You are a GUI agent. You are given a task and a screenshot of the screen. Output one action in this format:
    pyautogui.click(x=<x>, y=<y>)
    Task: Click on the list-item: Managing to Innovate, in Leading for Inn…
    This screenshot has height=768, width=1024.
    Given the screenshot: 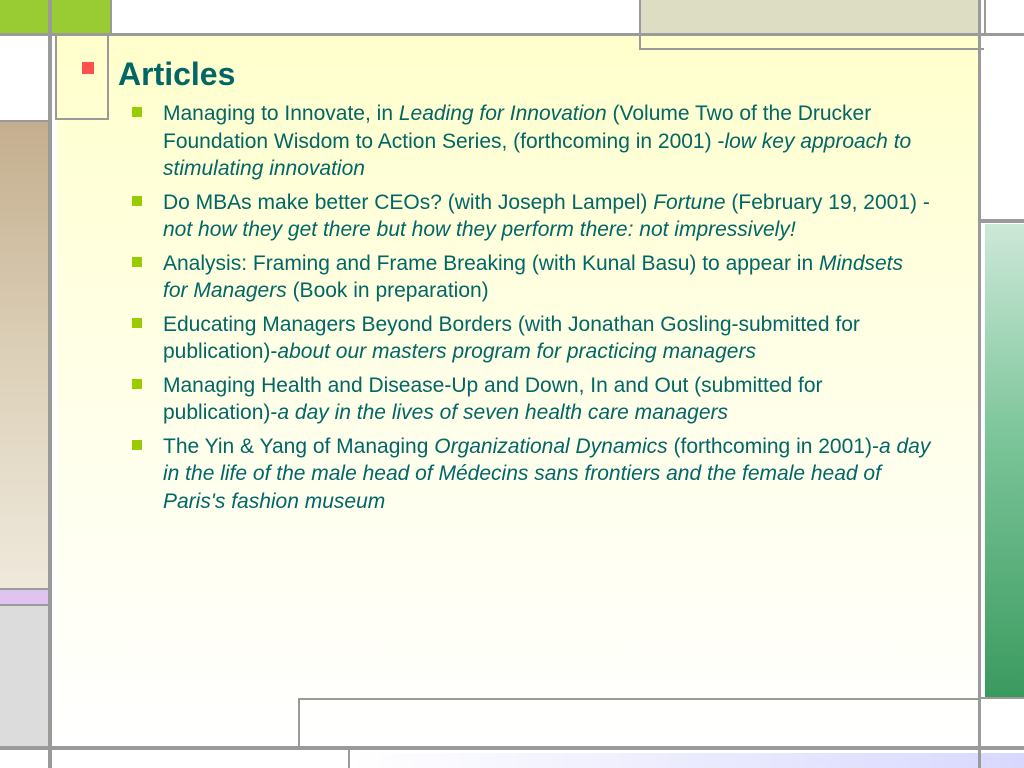 What is the action you would take?
    pyautogui.click(x=532, y=141)
    